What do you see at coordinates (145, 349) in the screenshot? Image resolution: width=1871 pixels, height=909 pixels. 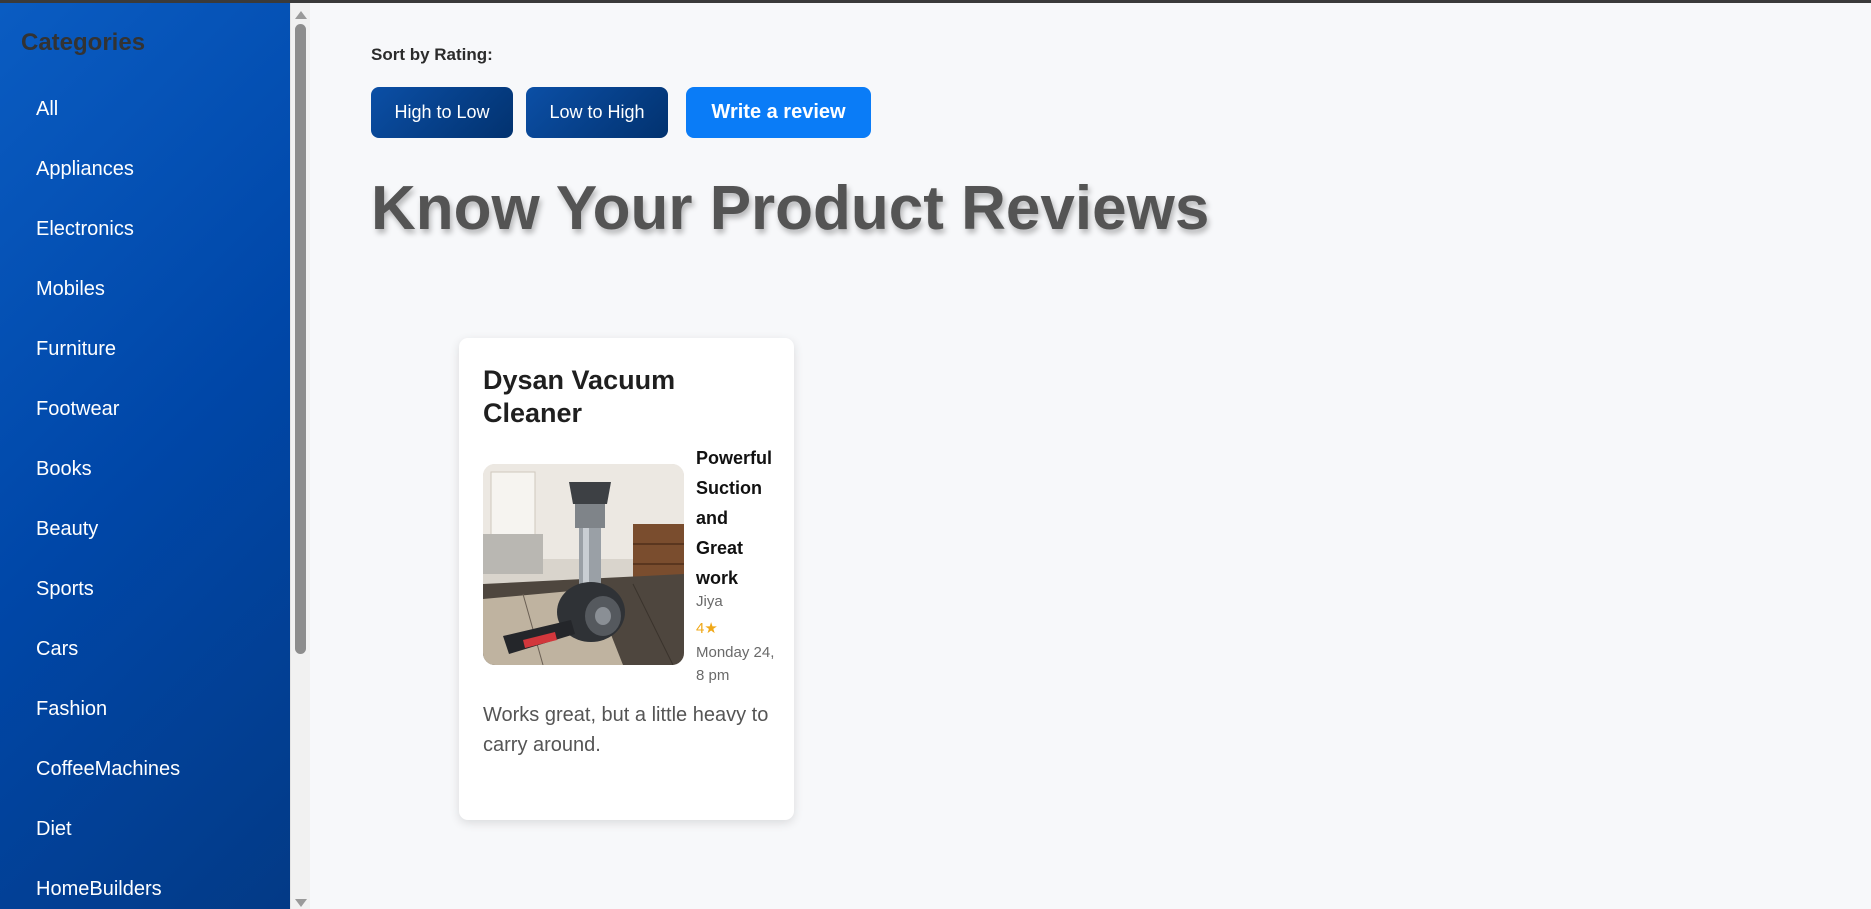 I see `sidebar-item-furniture: Furniture` at bounding box center [145, 349].